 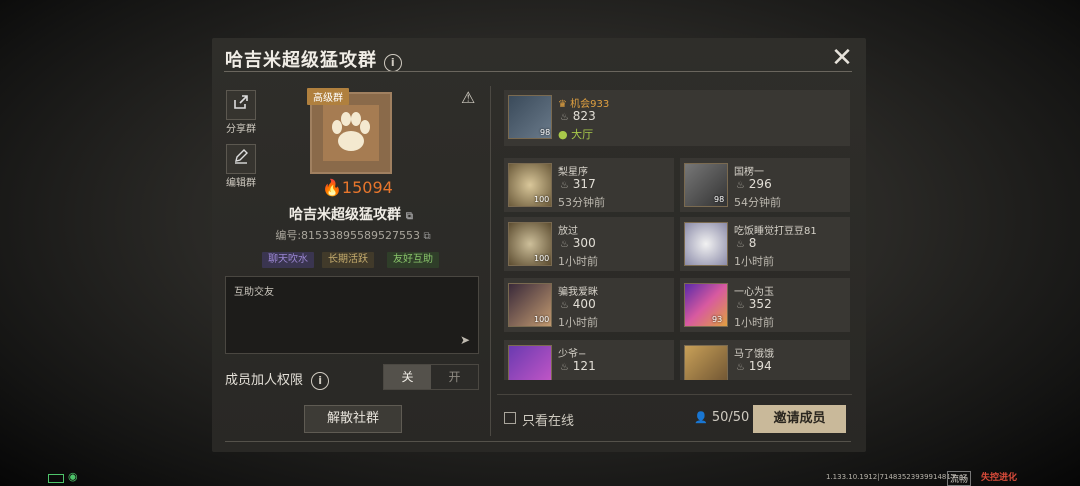 I want to click on dissolve-button: 解散社群, so click(x=353, y=419).